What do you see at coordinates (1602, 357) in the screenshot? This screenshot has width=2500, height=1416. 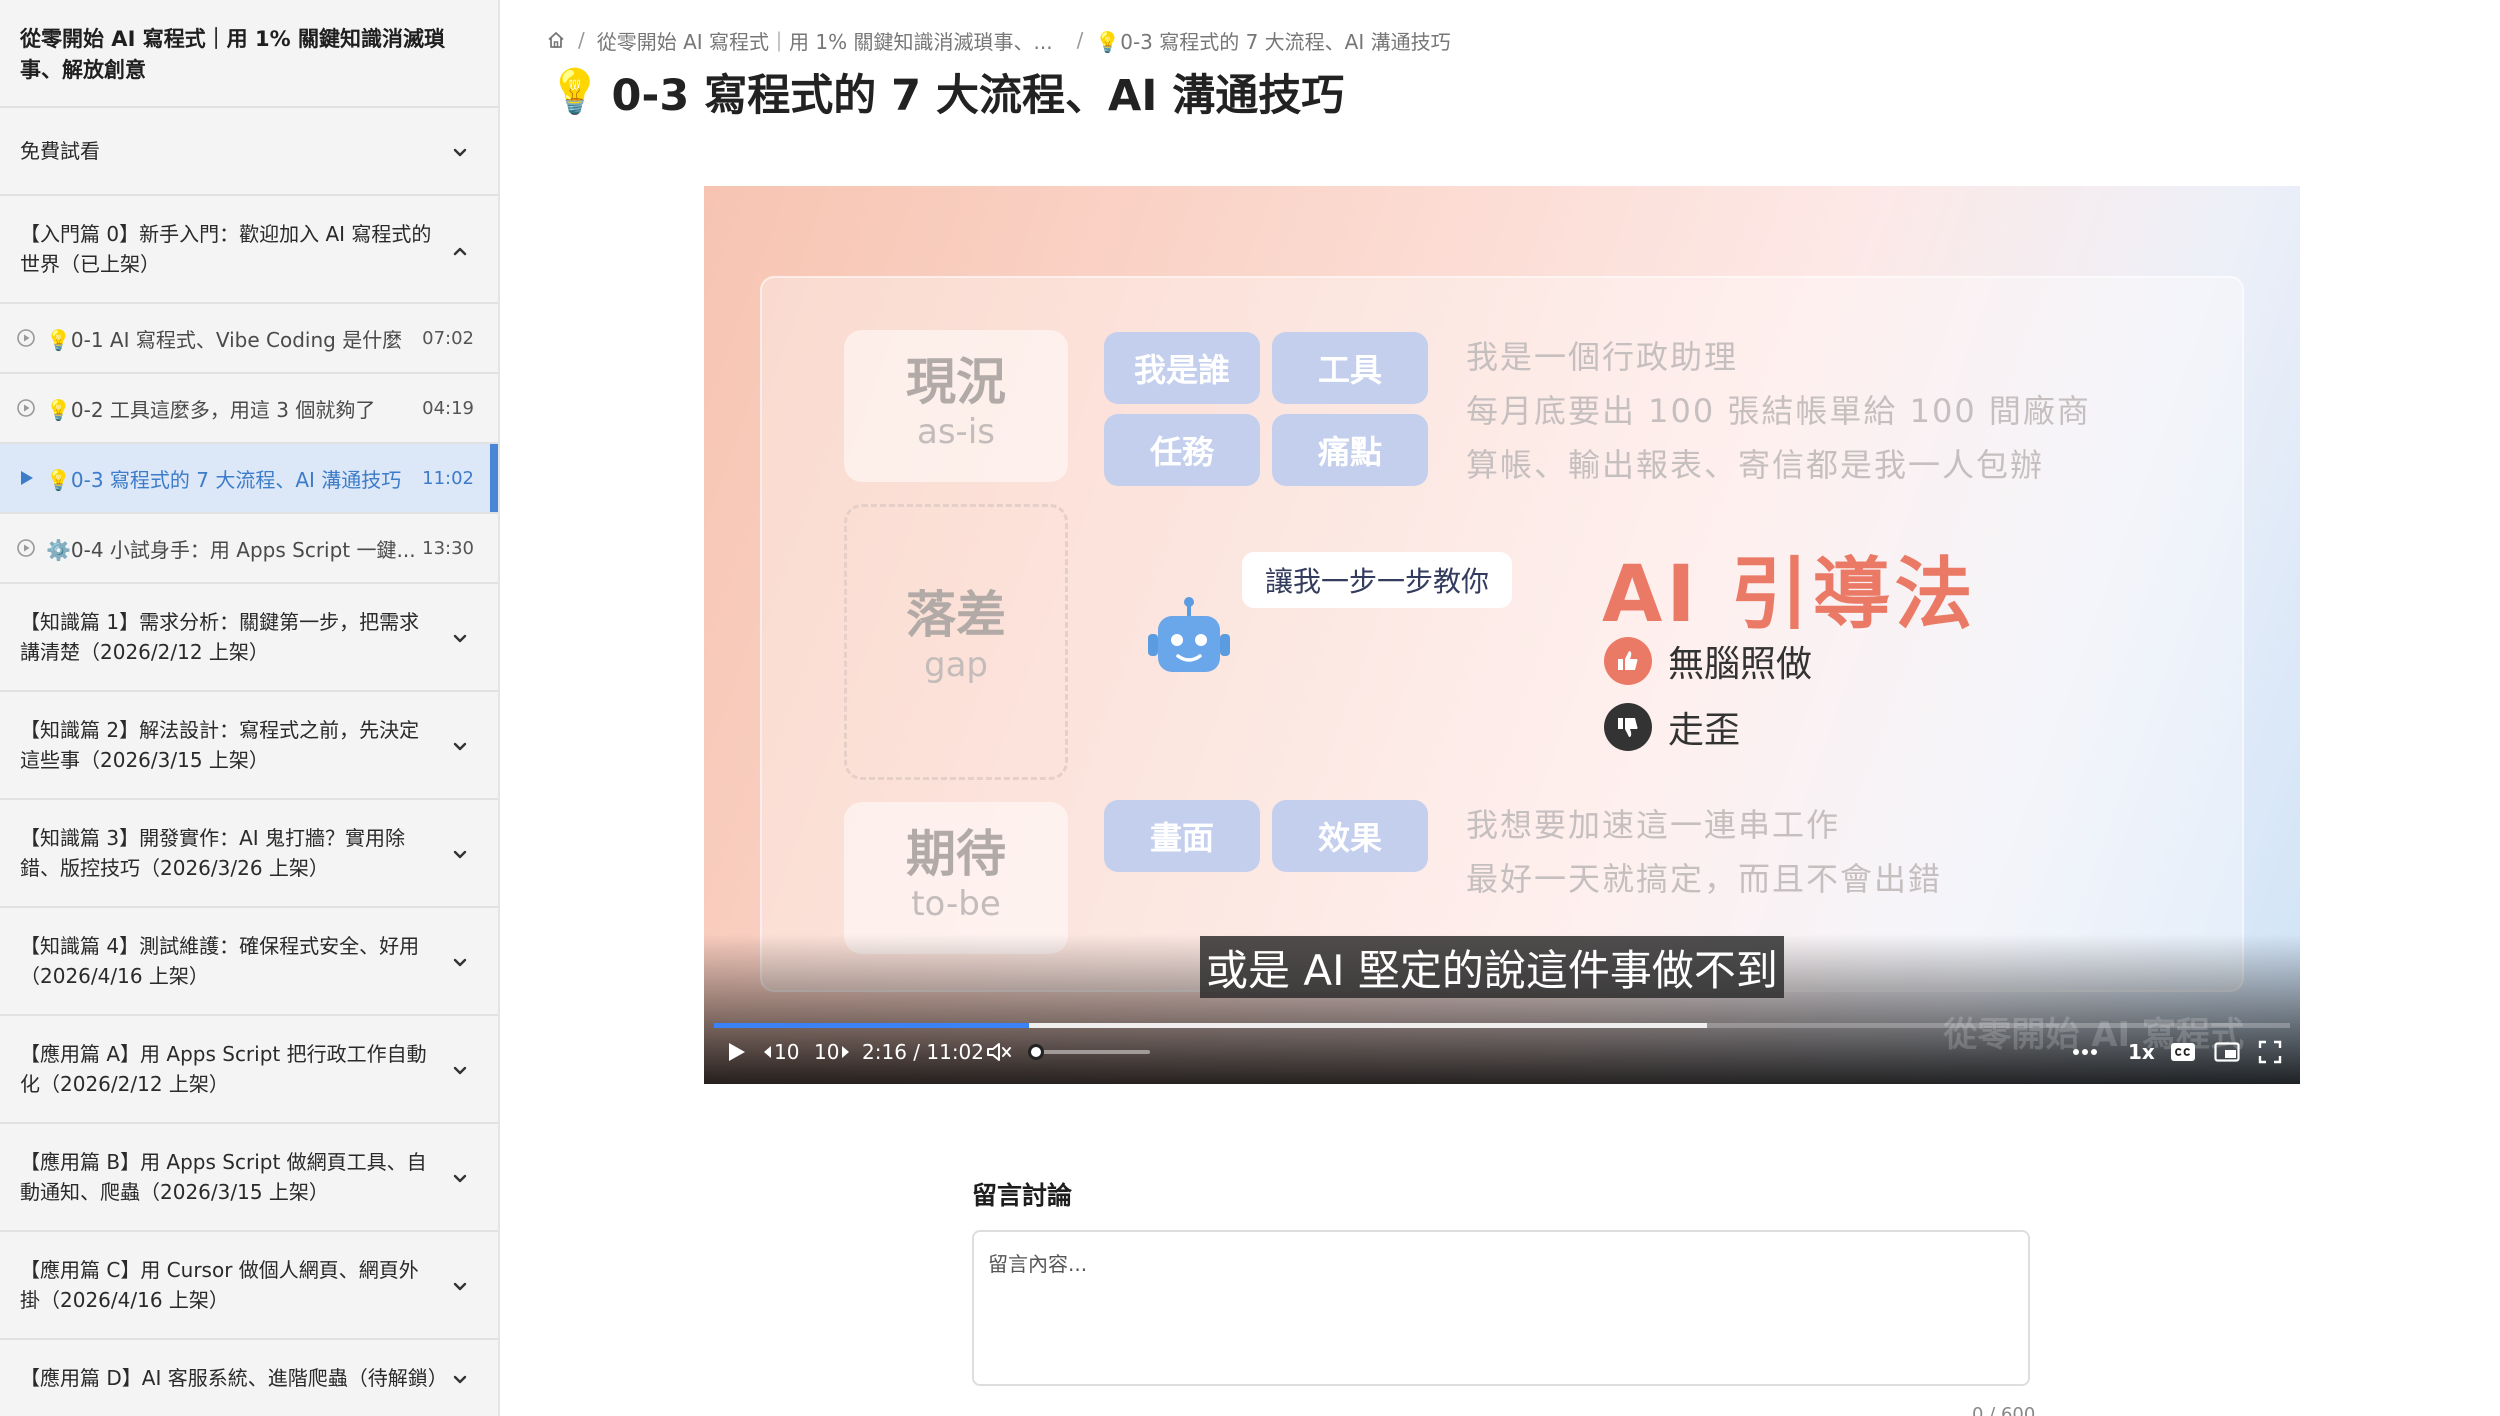 I see `slide-line: 我是一個行政助理` at bounding box center [1602, 357].